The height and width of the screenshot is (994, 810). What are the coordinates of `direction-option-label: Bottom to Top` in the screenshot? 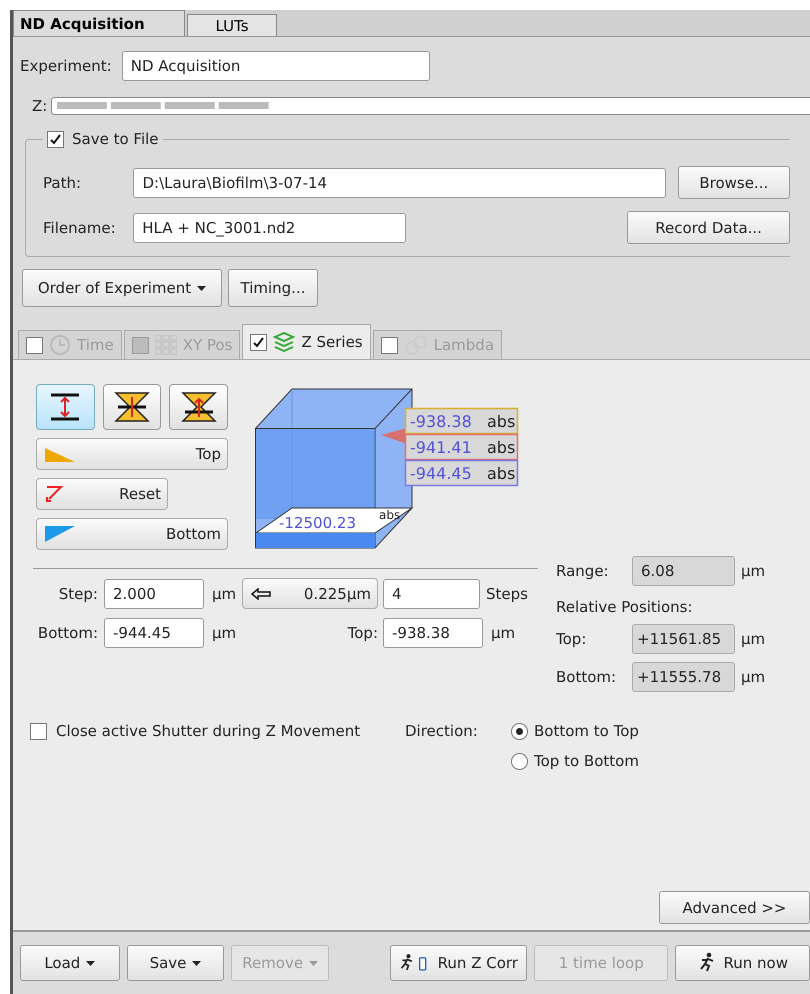 It's located at (586, 731).